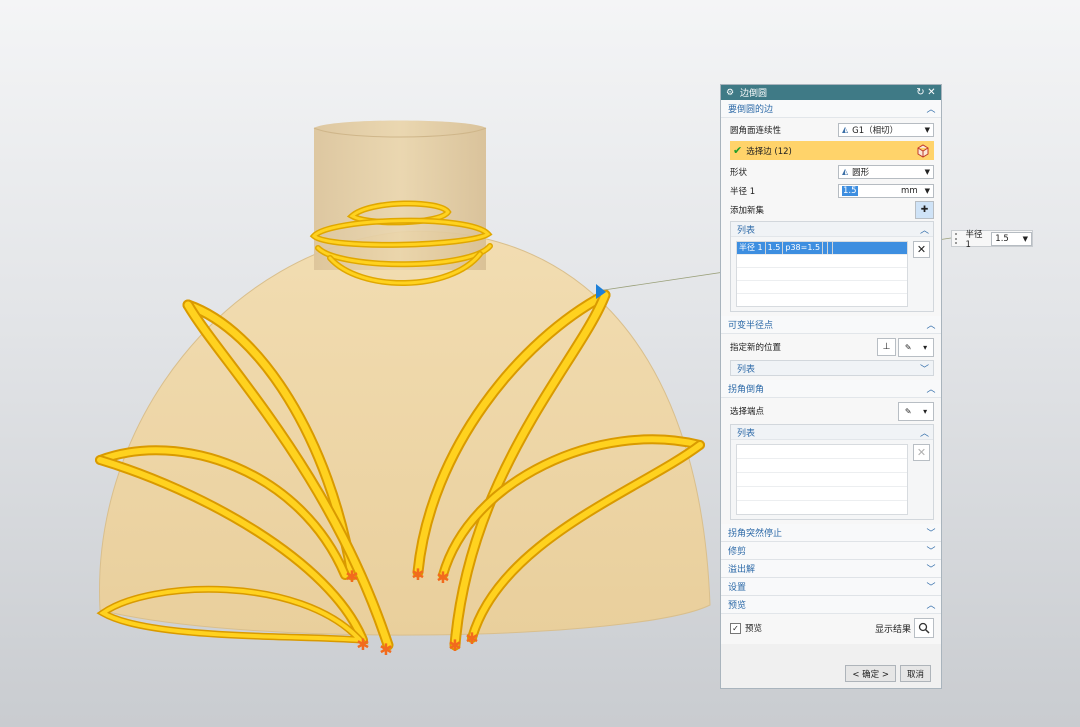 The width and height of the screenshot is (1080, 727). Describe the element at coordinates (735, 628) in the screenshot. I see `preview-checkbox: ✓` at that location.